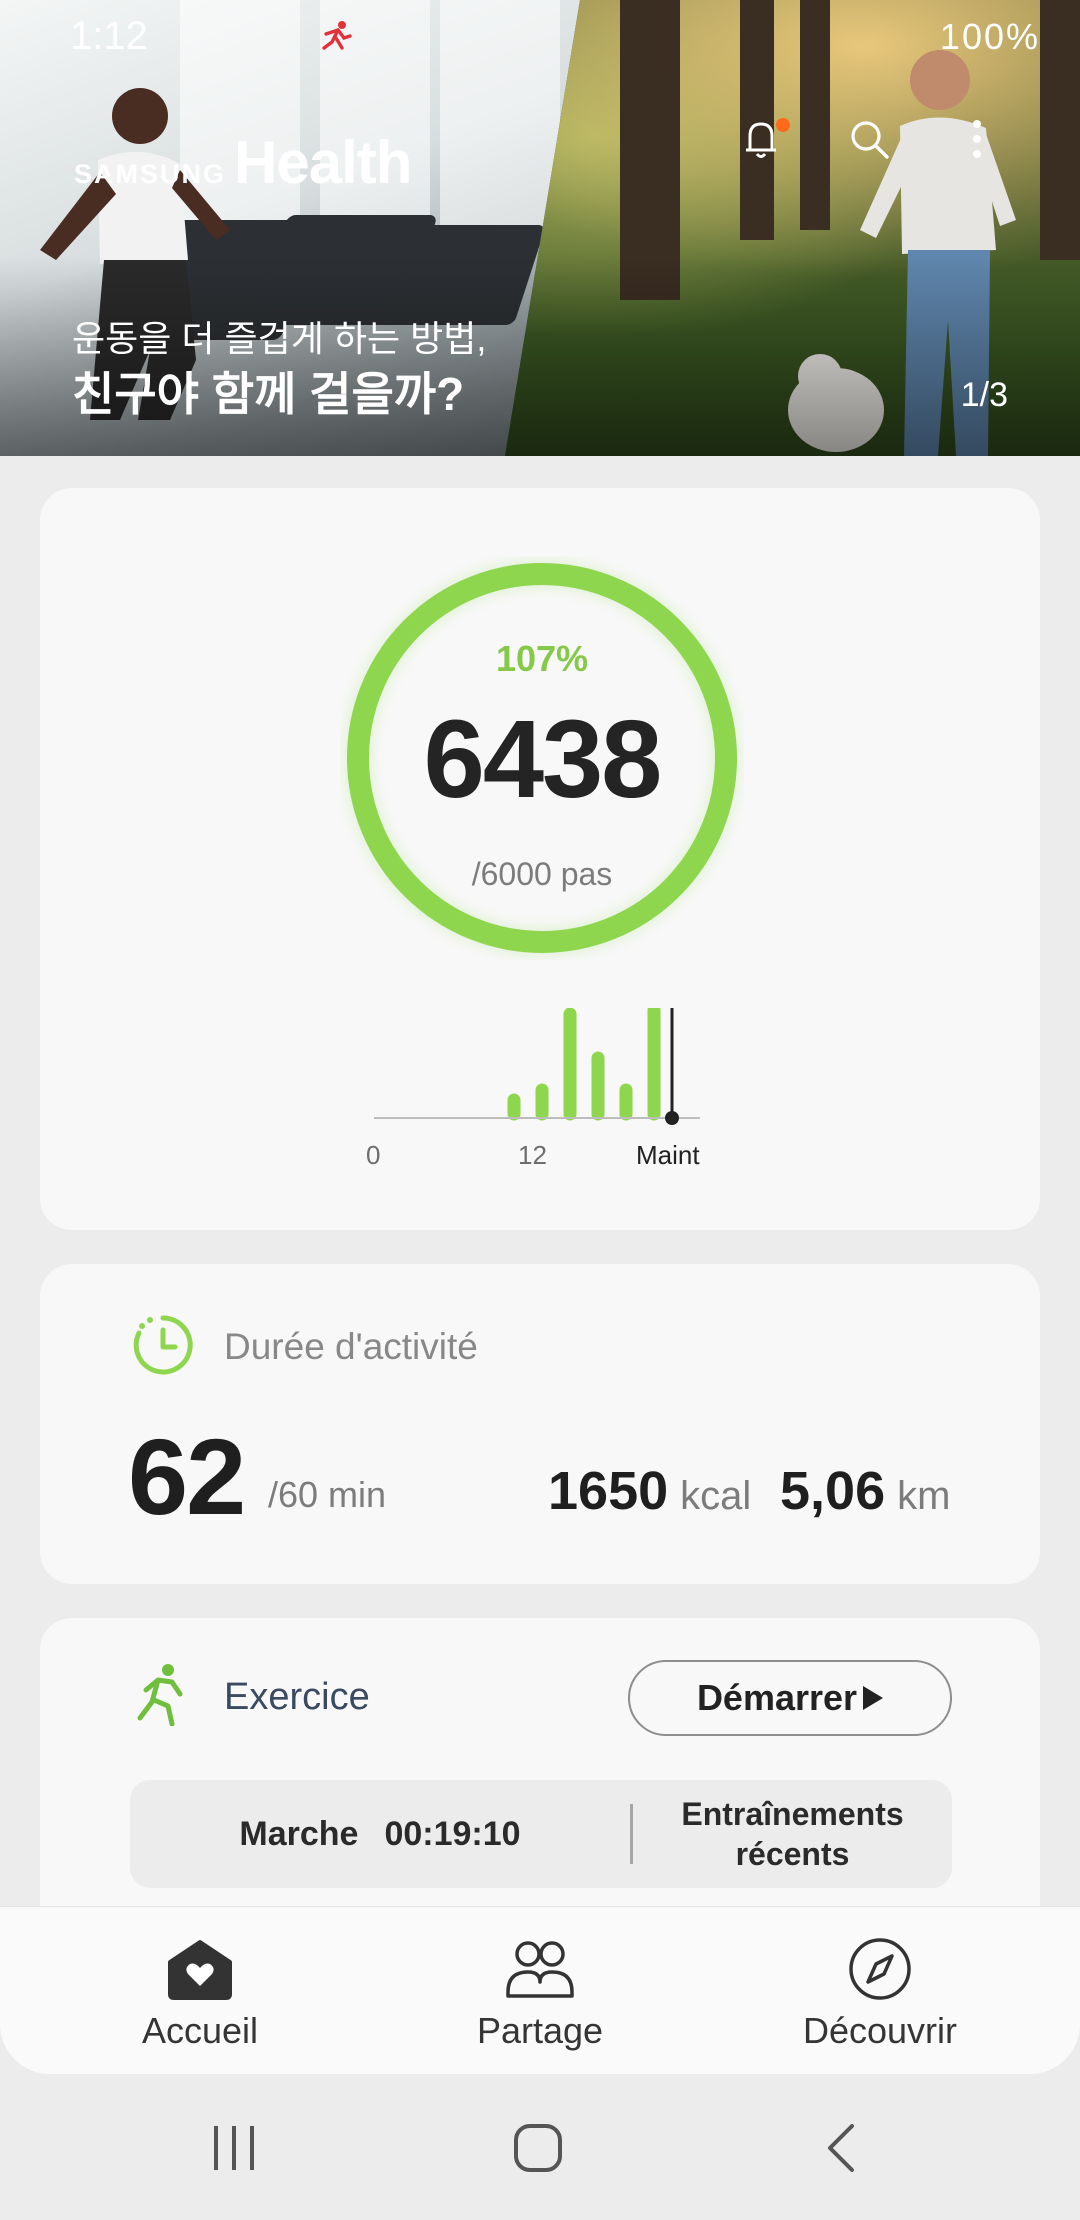  What do you see at coordinates (989, 36) in the screenshot?
I see `status-battery-text: 100%` at bounding box center [989, 36].